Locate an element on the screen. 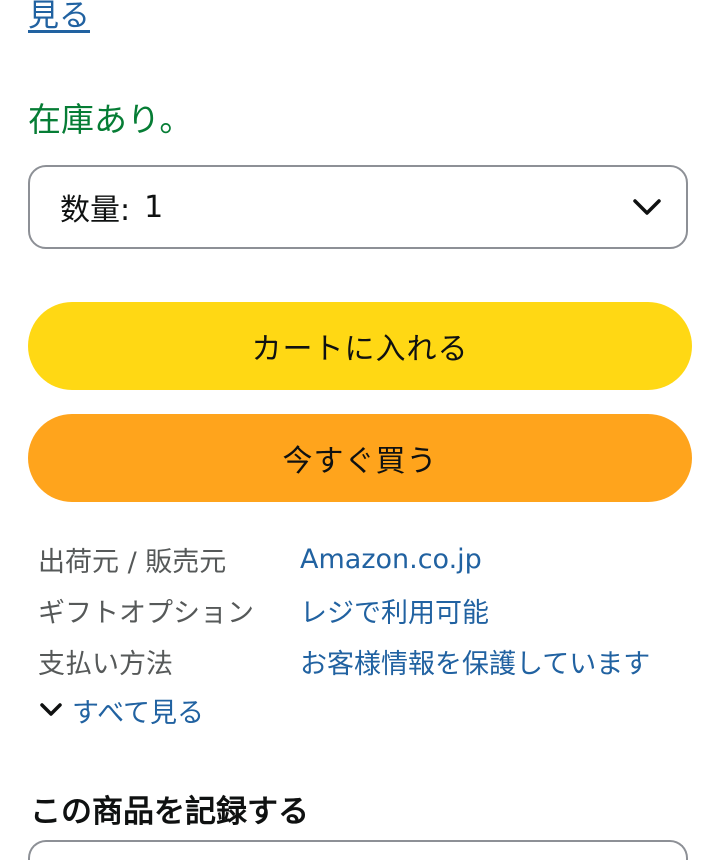  see-all-button: すべて見る is located at coordinates (121, 710).